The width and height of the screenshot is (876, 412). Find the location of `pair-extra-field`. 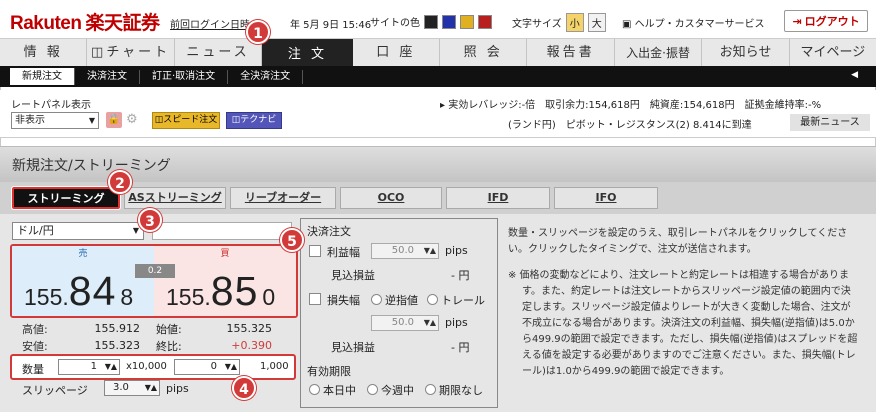

pair-extra-field is located at coordinates (222, 231).